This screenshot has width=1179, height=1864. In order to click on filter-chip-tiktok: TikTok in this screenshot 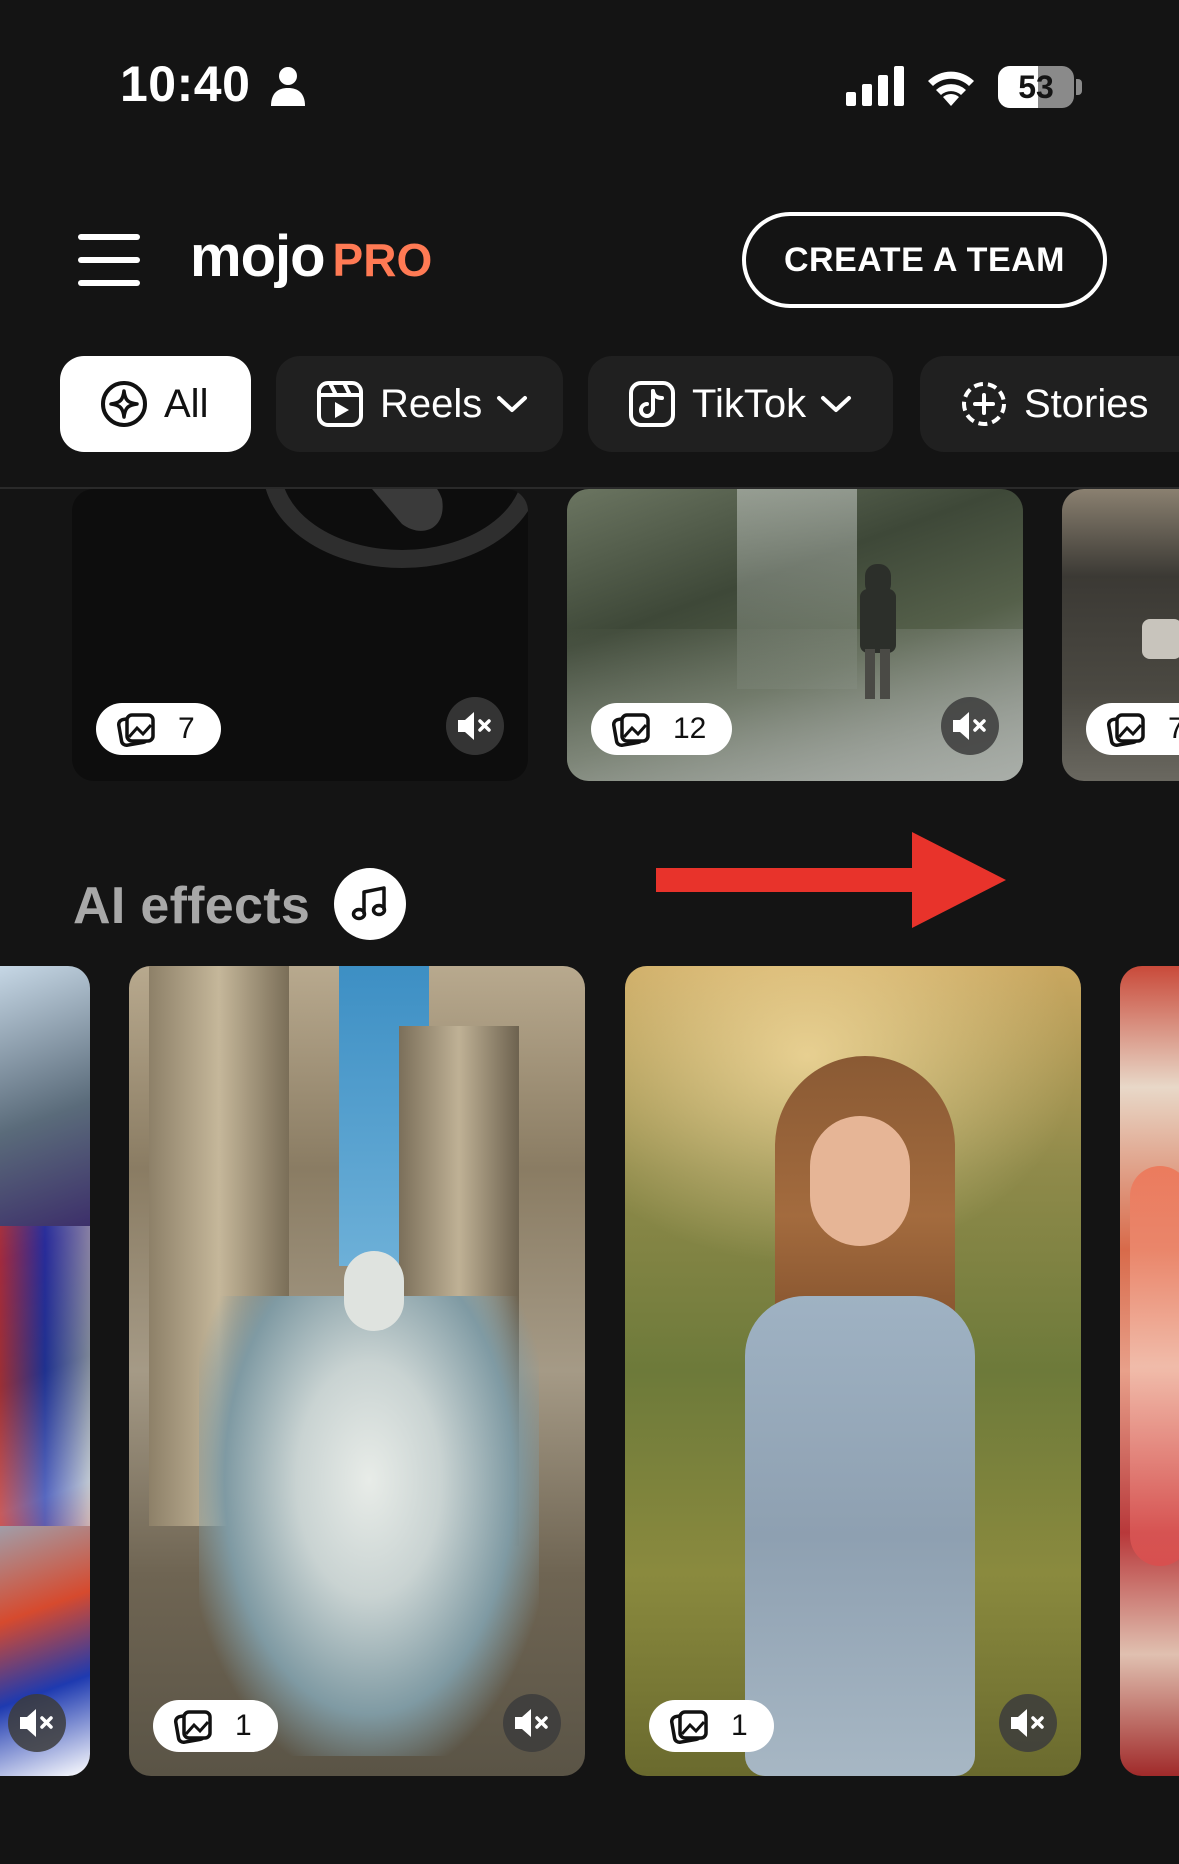, I will do `click(740, 404)`.